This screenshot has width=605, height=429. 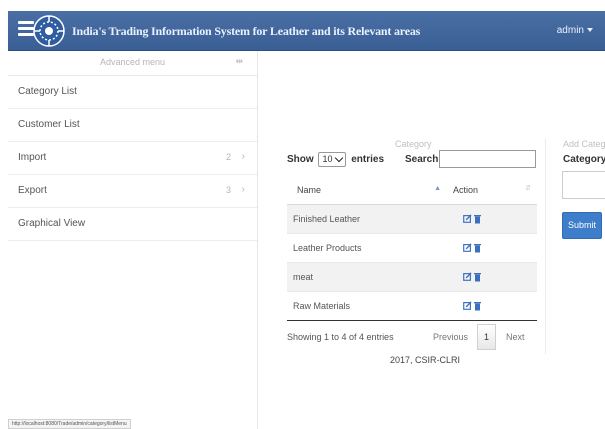 I want to click on caret-down-icon, so click(x=590, y=30).